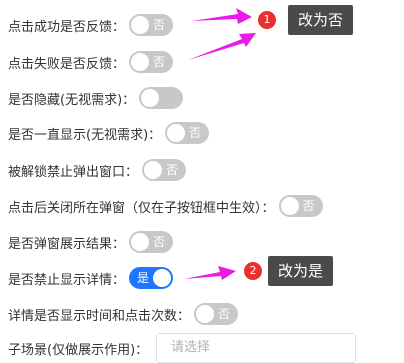  Describe the element at coordinates (253, 271) in the screenshot. I see `annotation-badge: 2` at that location.